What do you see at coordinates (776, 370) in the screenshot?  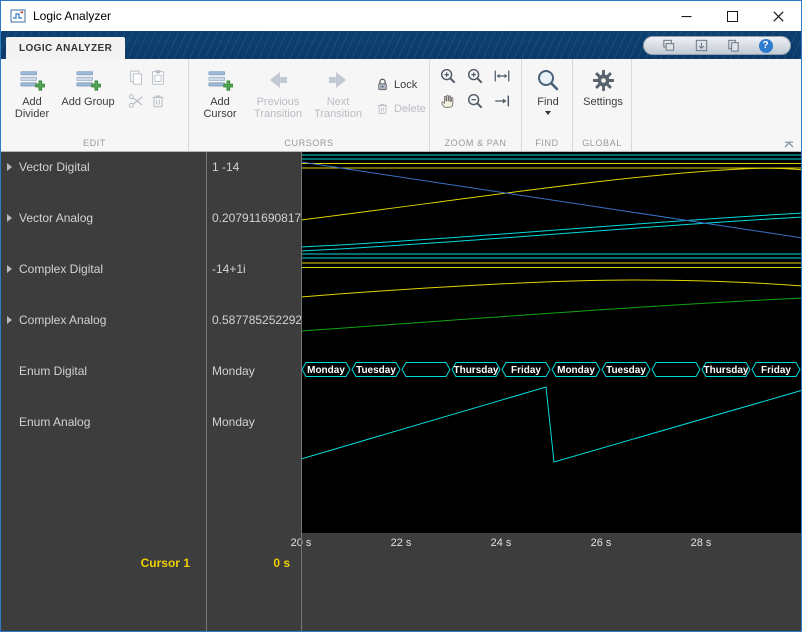 I see `svg-text: Friday` at bounding box center [776, 370].